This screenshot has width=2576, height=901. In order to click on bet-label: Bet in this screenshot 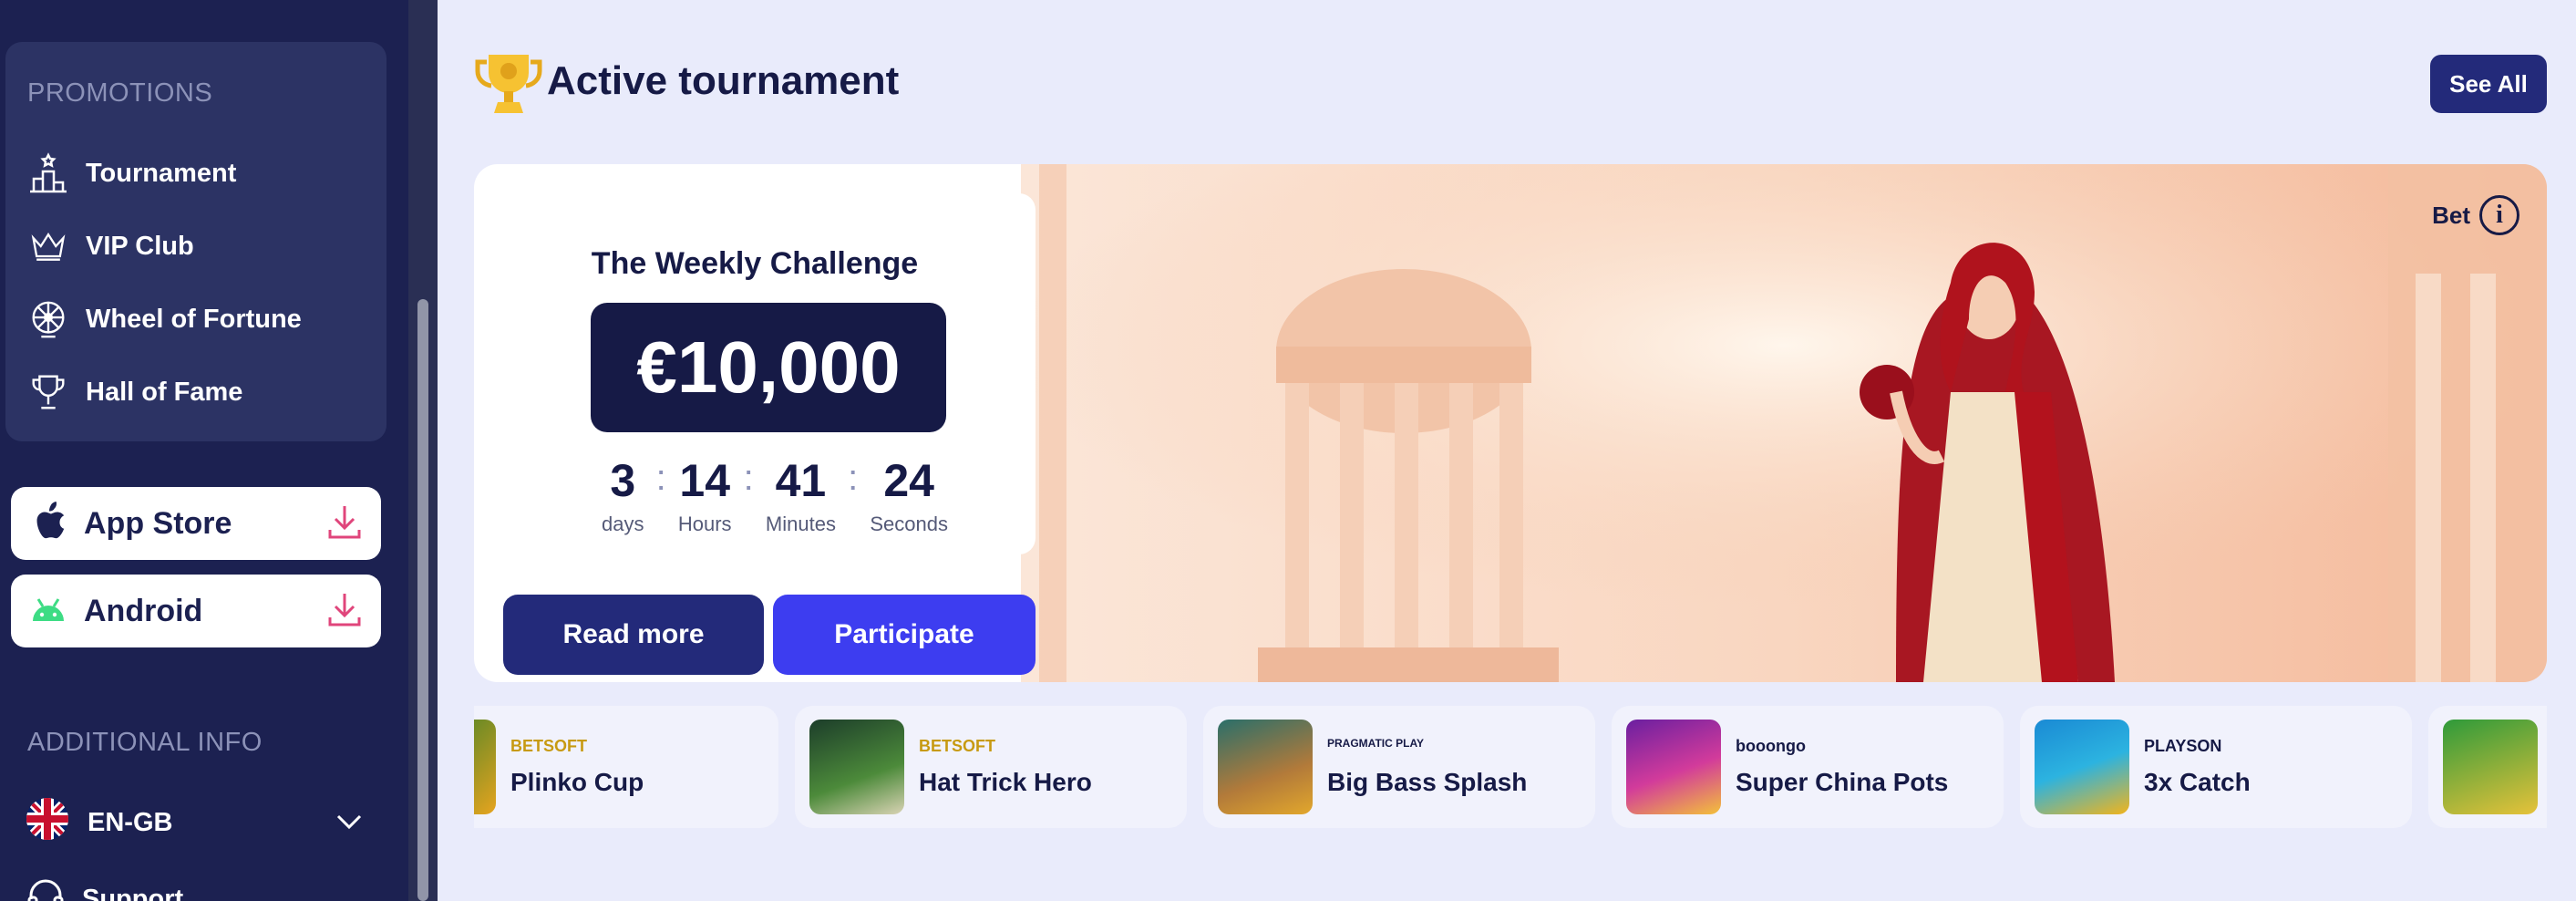, I will do `click(2451, 215)`.